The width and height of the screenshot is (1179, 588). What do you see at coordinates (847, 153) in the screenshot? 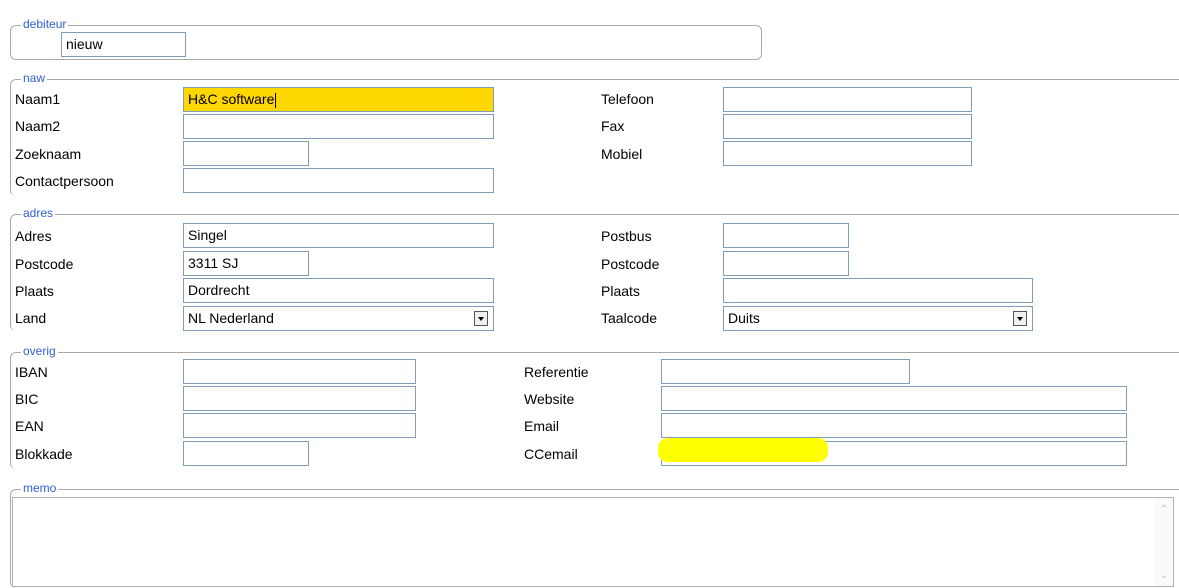
I see `mobiel-field` at bounding box center [847, 153].